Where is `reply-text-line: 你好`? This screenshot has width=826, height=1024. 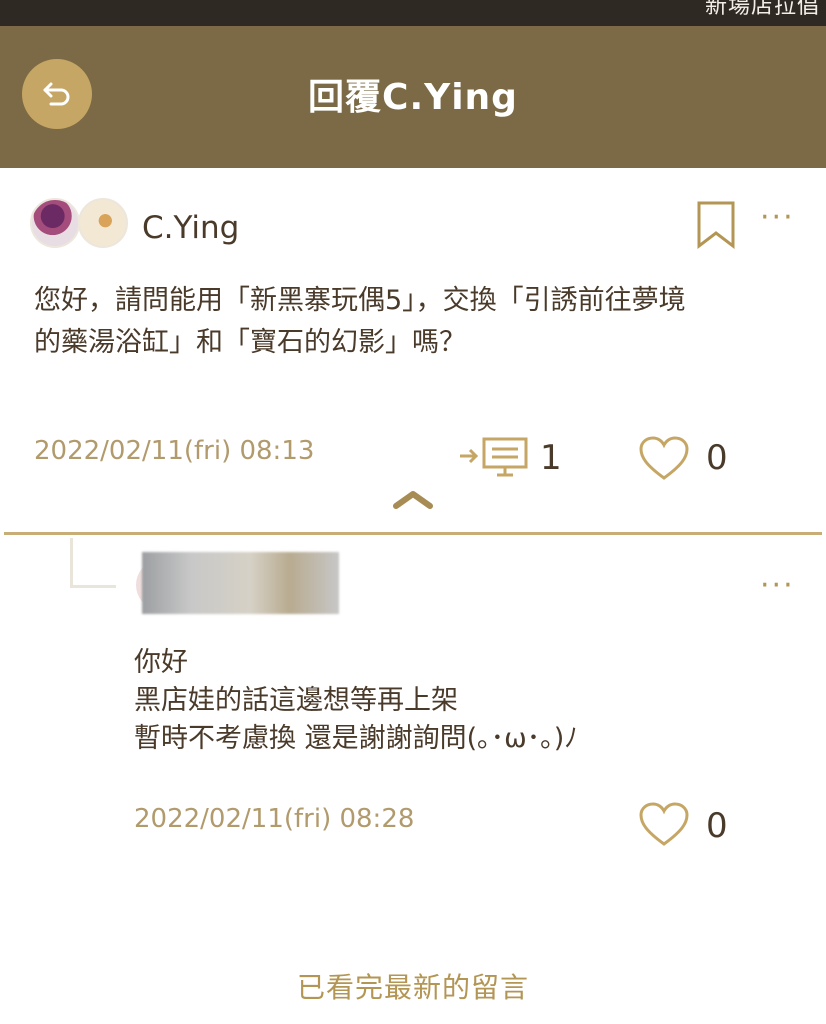
reply-text-line: 你好 is located at coordinates (161, 662).